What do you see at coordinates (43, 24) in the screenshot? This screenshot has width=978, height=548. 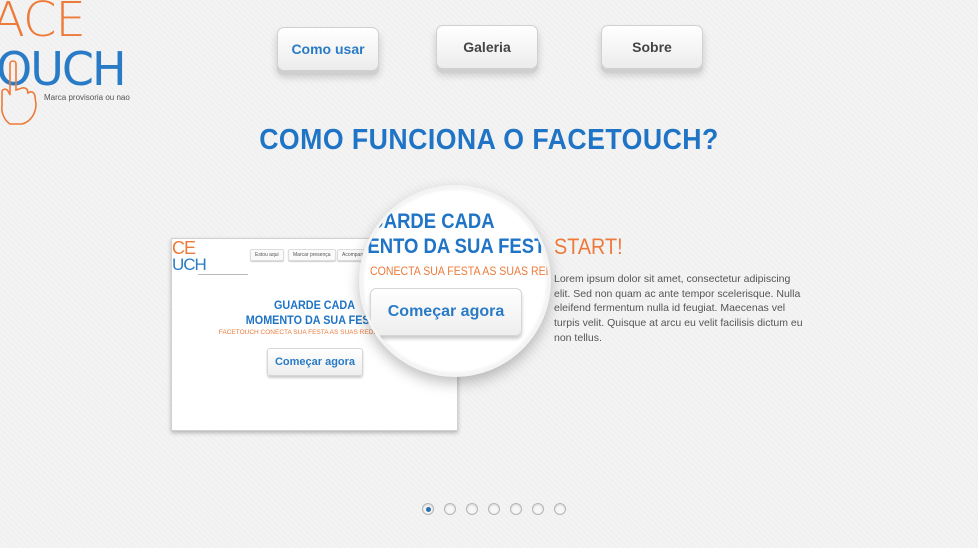 I see `logo-text-ace: ACE` at bounding box center [43, 24].